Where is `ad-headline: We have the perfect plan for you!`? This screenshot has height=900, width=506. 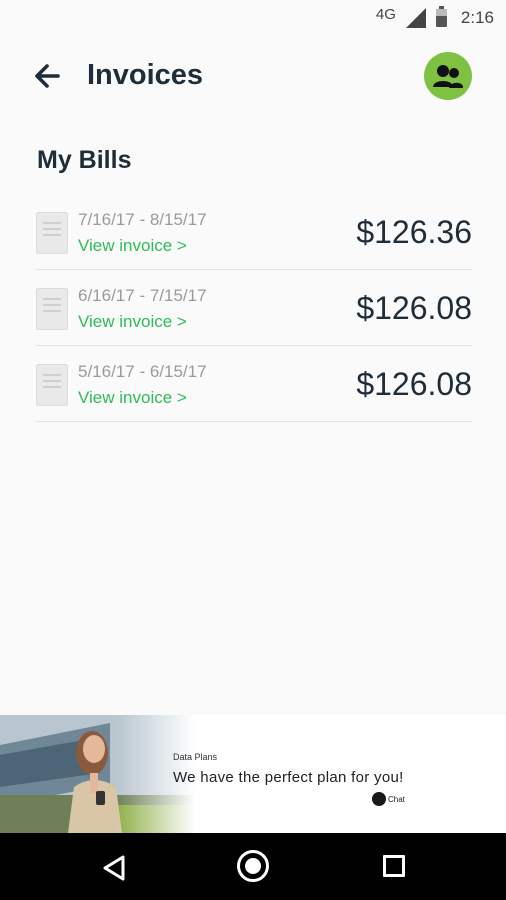
ad-headline: We have the perfect plan for you! is located at coordinates (288, 777).